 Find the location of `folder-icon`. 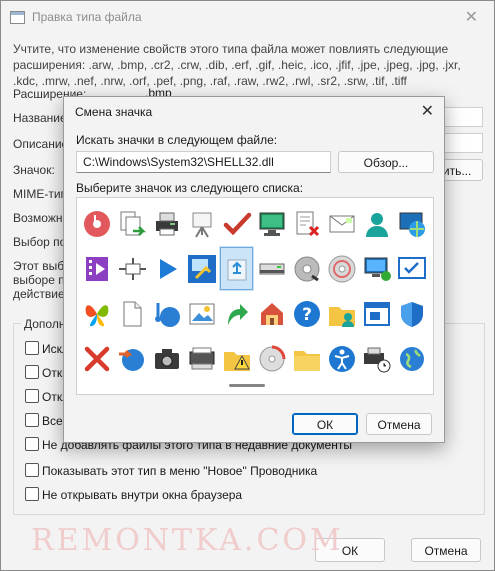

folder-icon is located at coordinates (306, 360).